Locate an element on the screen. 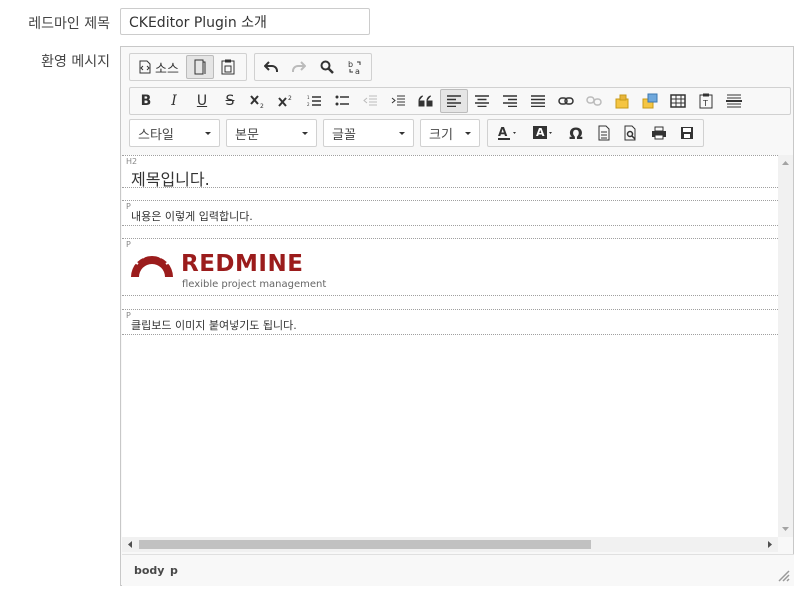 This screenshot has width=807, height=593. table-icon is located at coordinates (678, 101).